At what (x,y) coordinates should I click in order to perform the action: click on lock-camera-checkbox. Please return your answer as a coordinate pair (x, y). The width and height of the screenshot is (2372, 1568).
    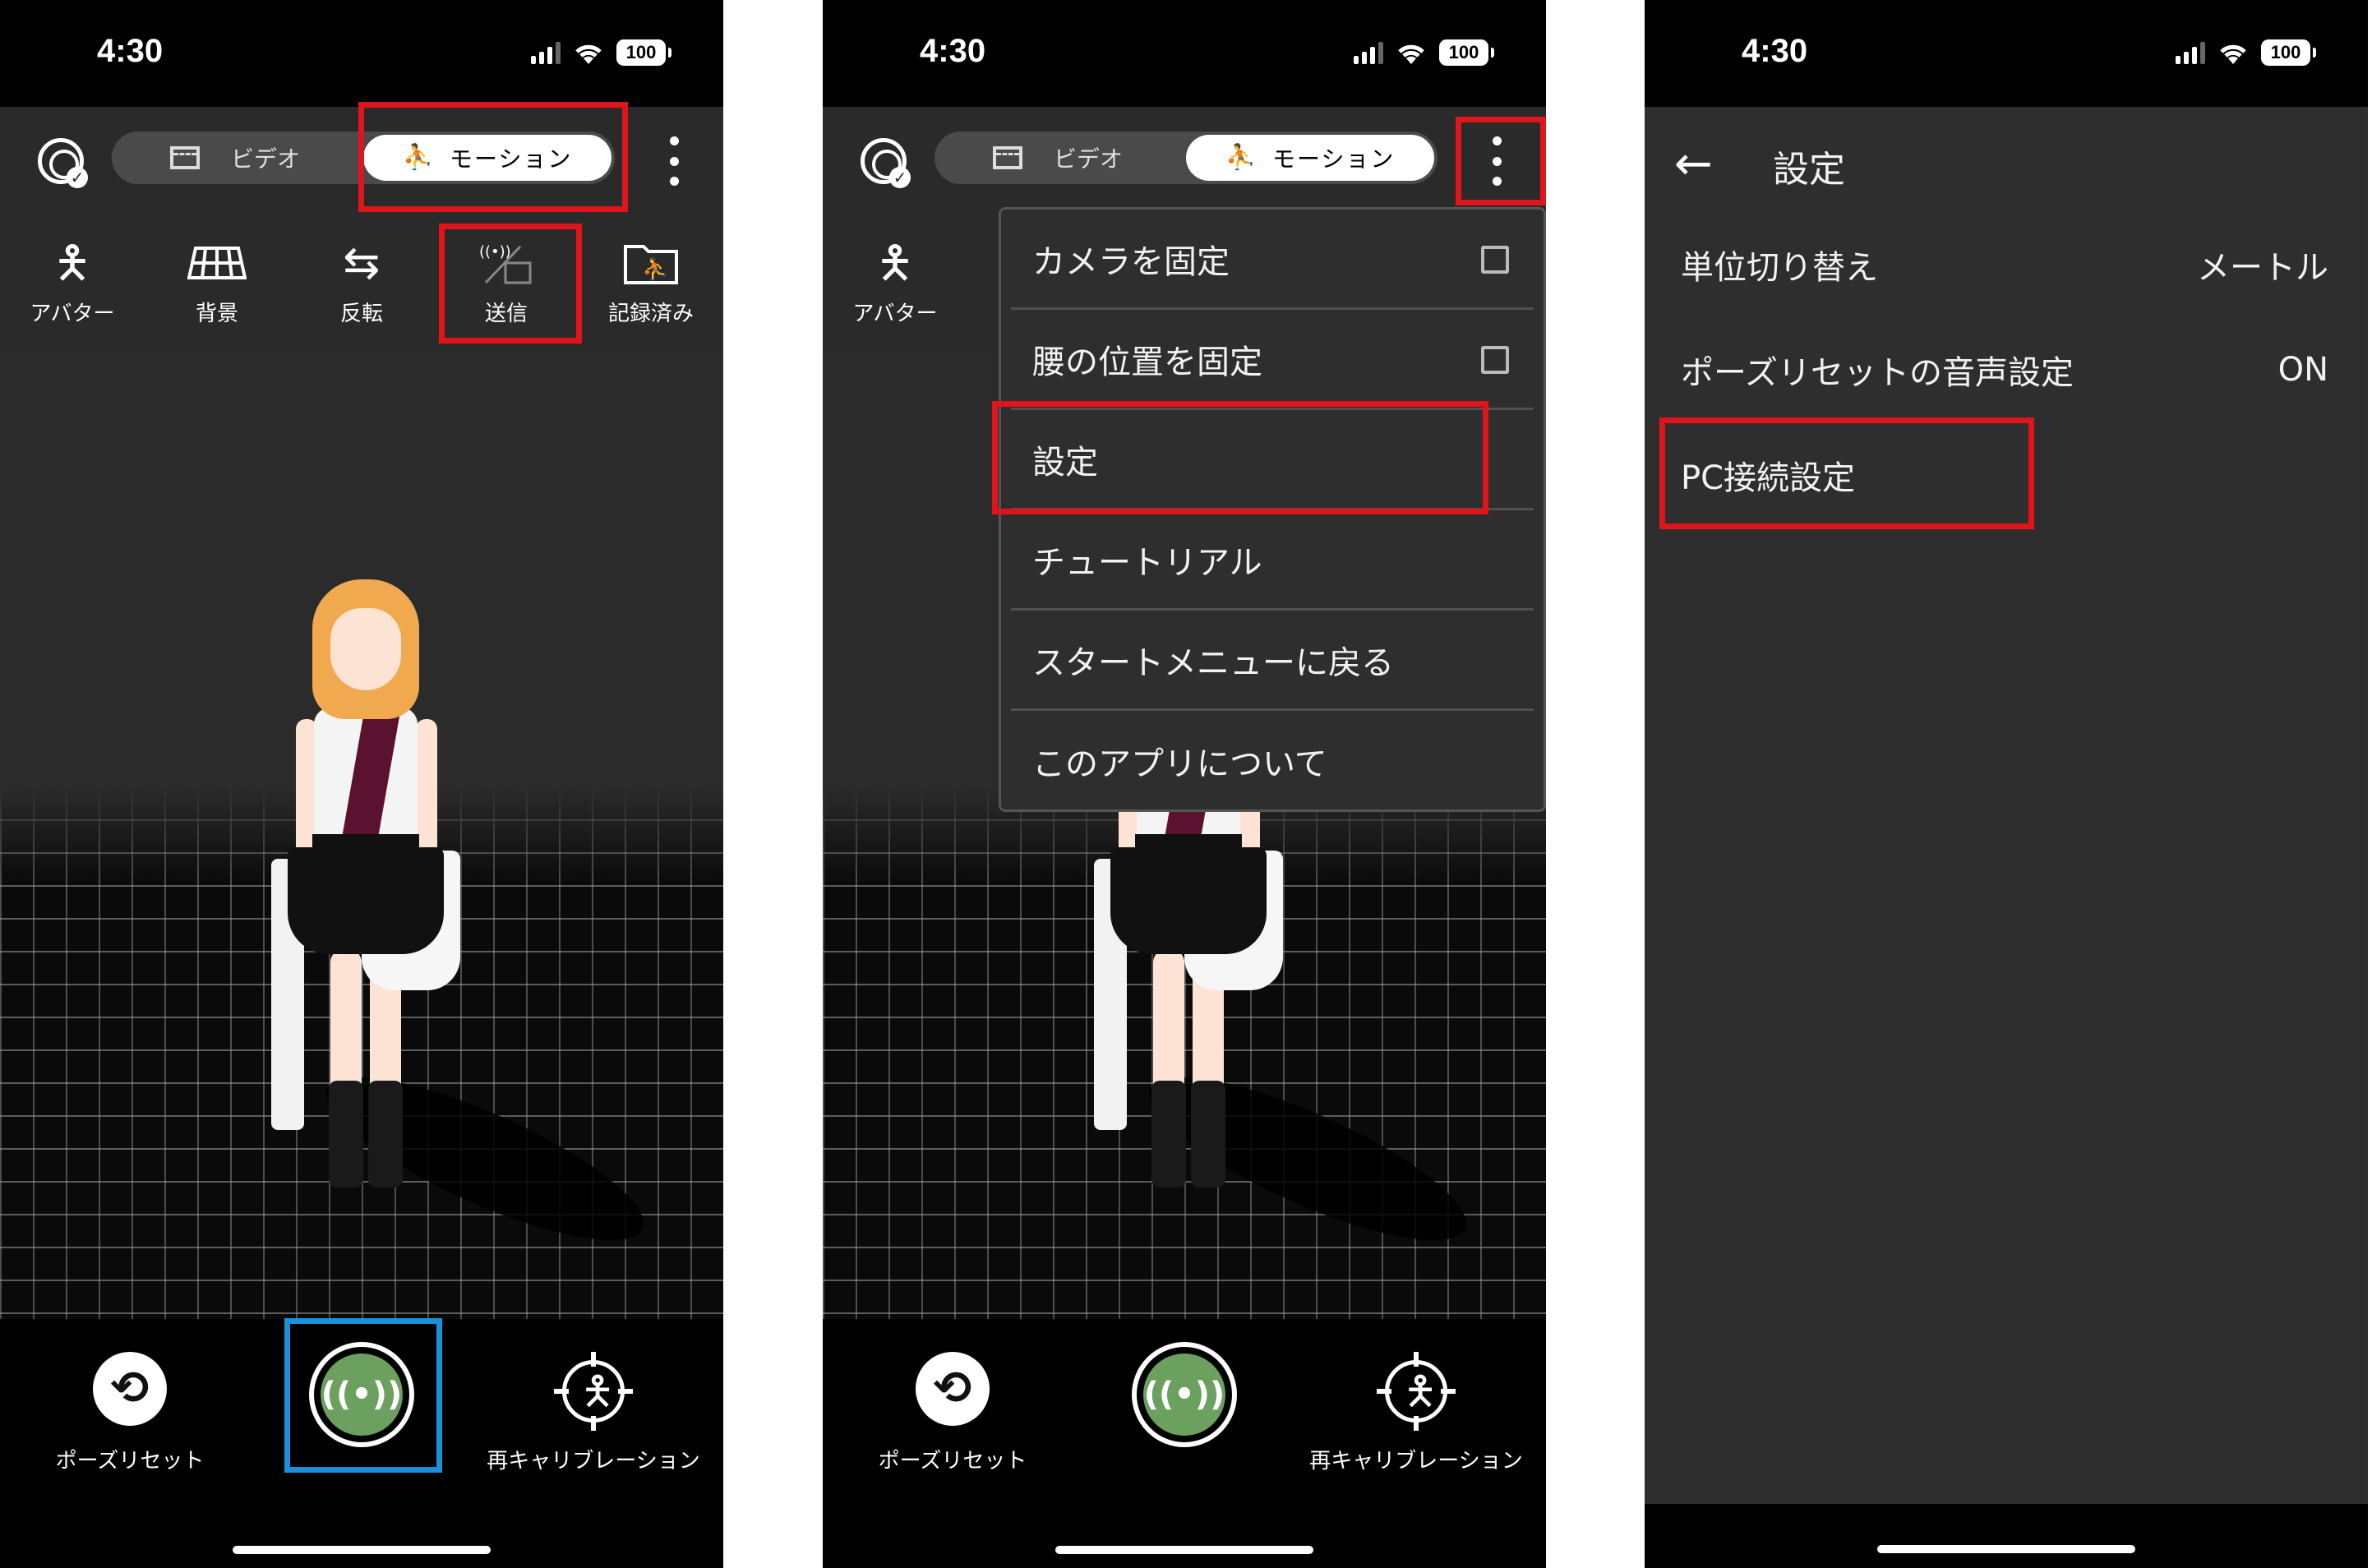
    Looking at the image, I should click on (1495, 260).